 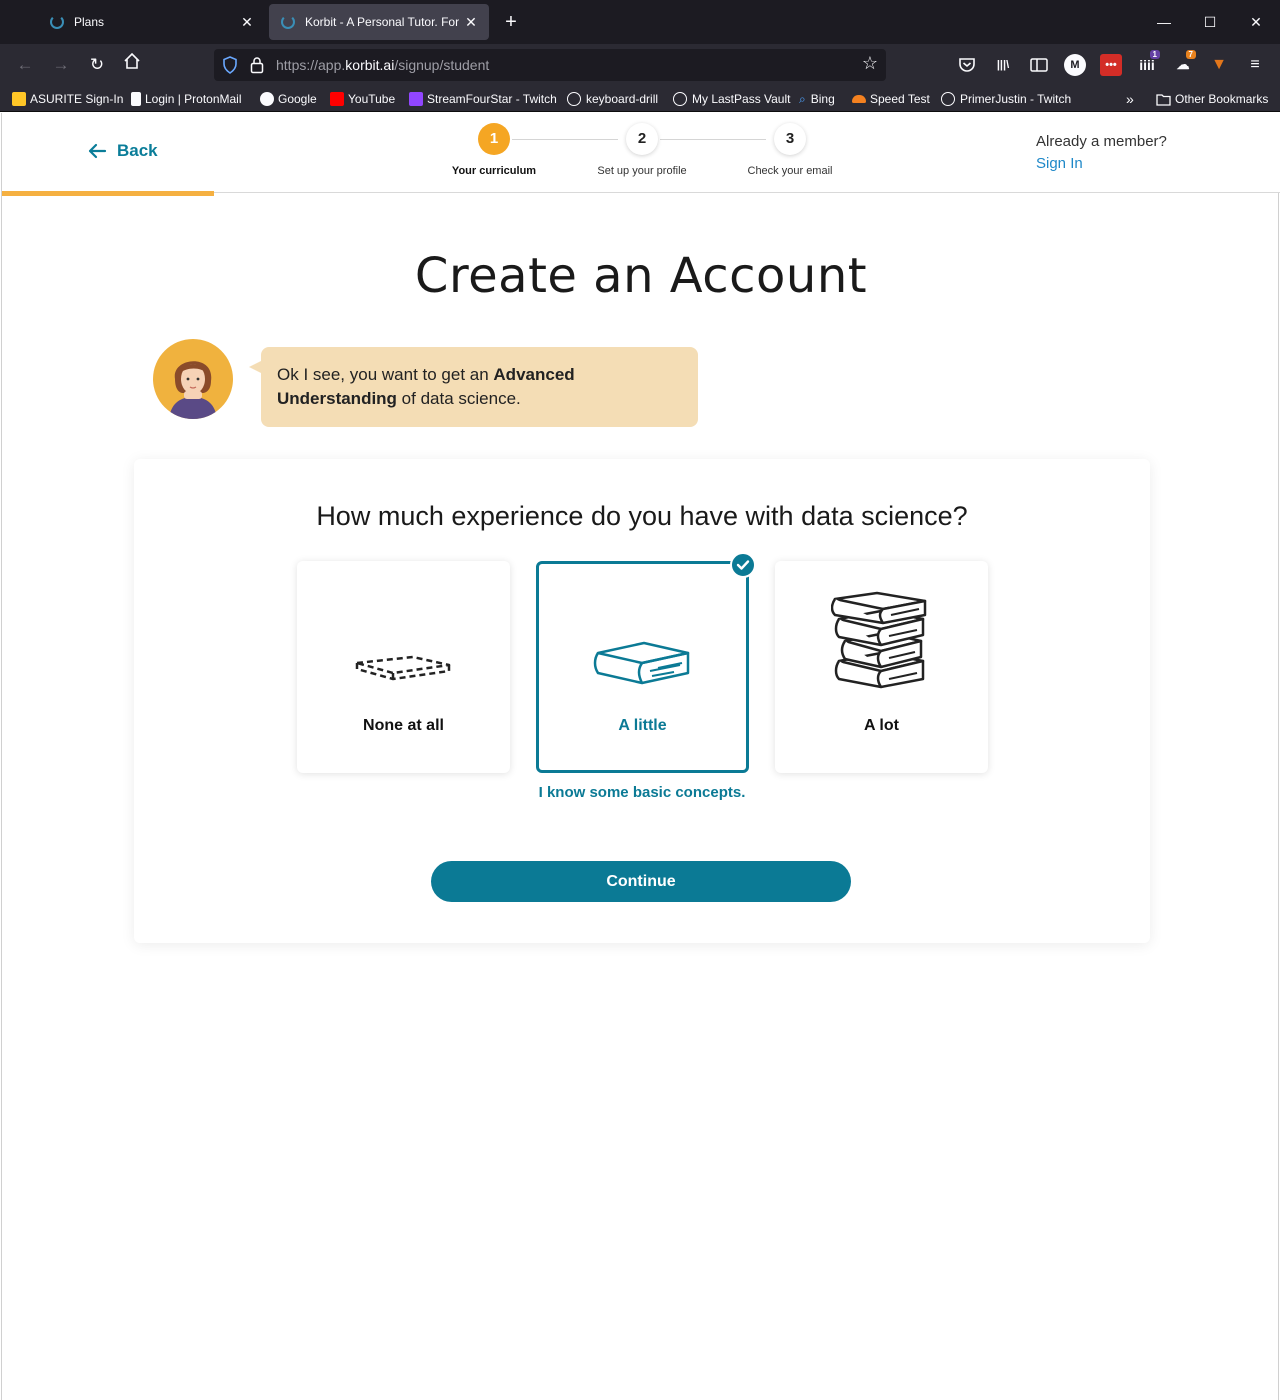 What do you see at coordinates (1219, 65) in the screenshot?
I see `metamask-icon: ▼` at bounding box center [1219, 65].